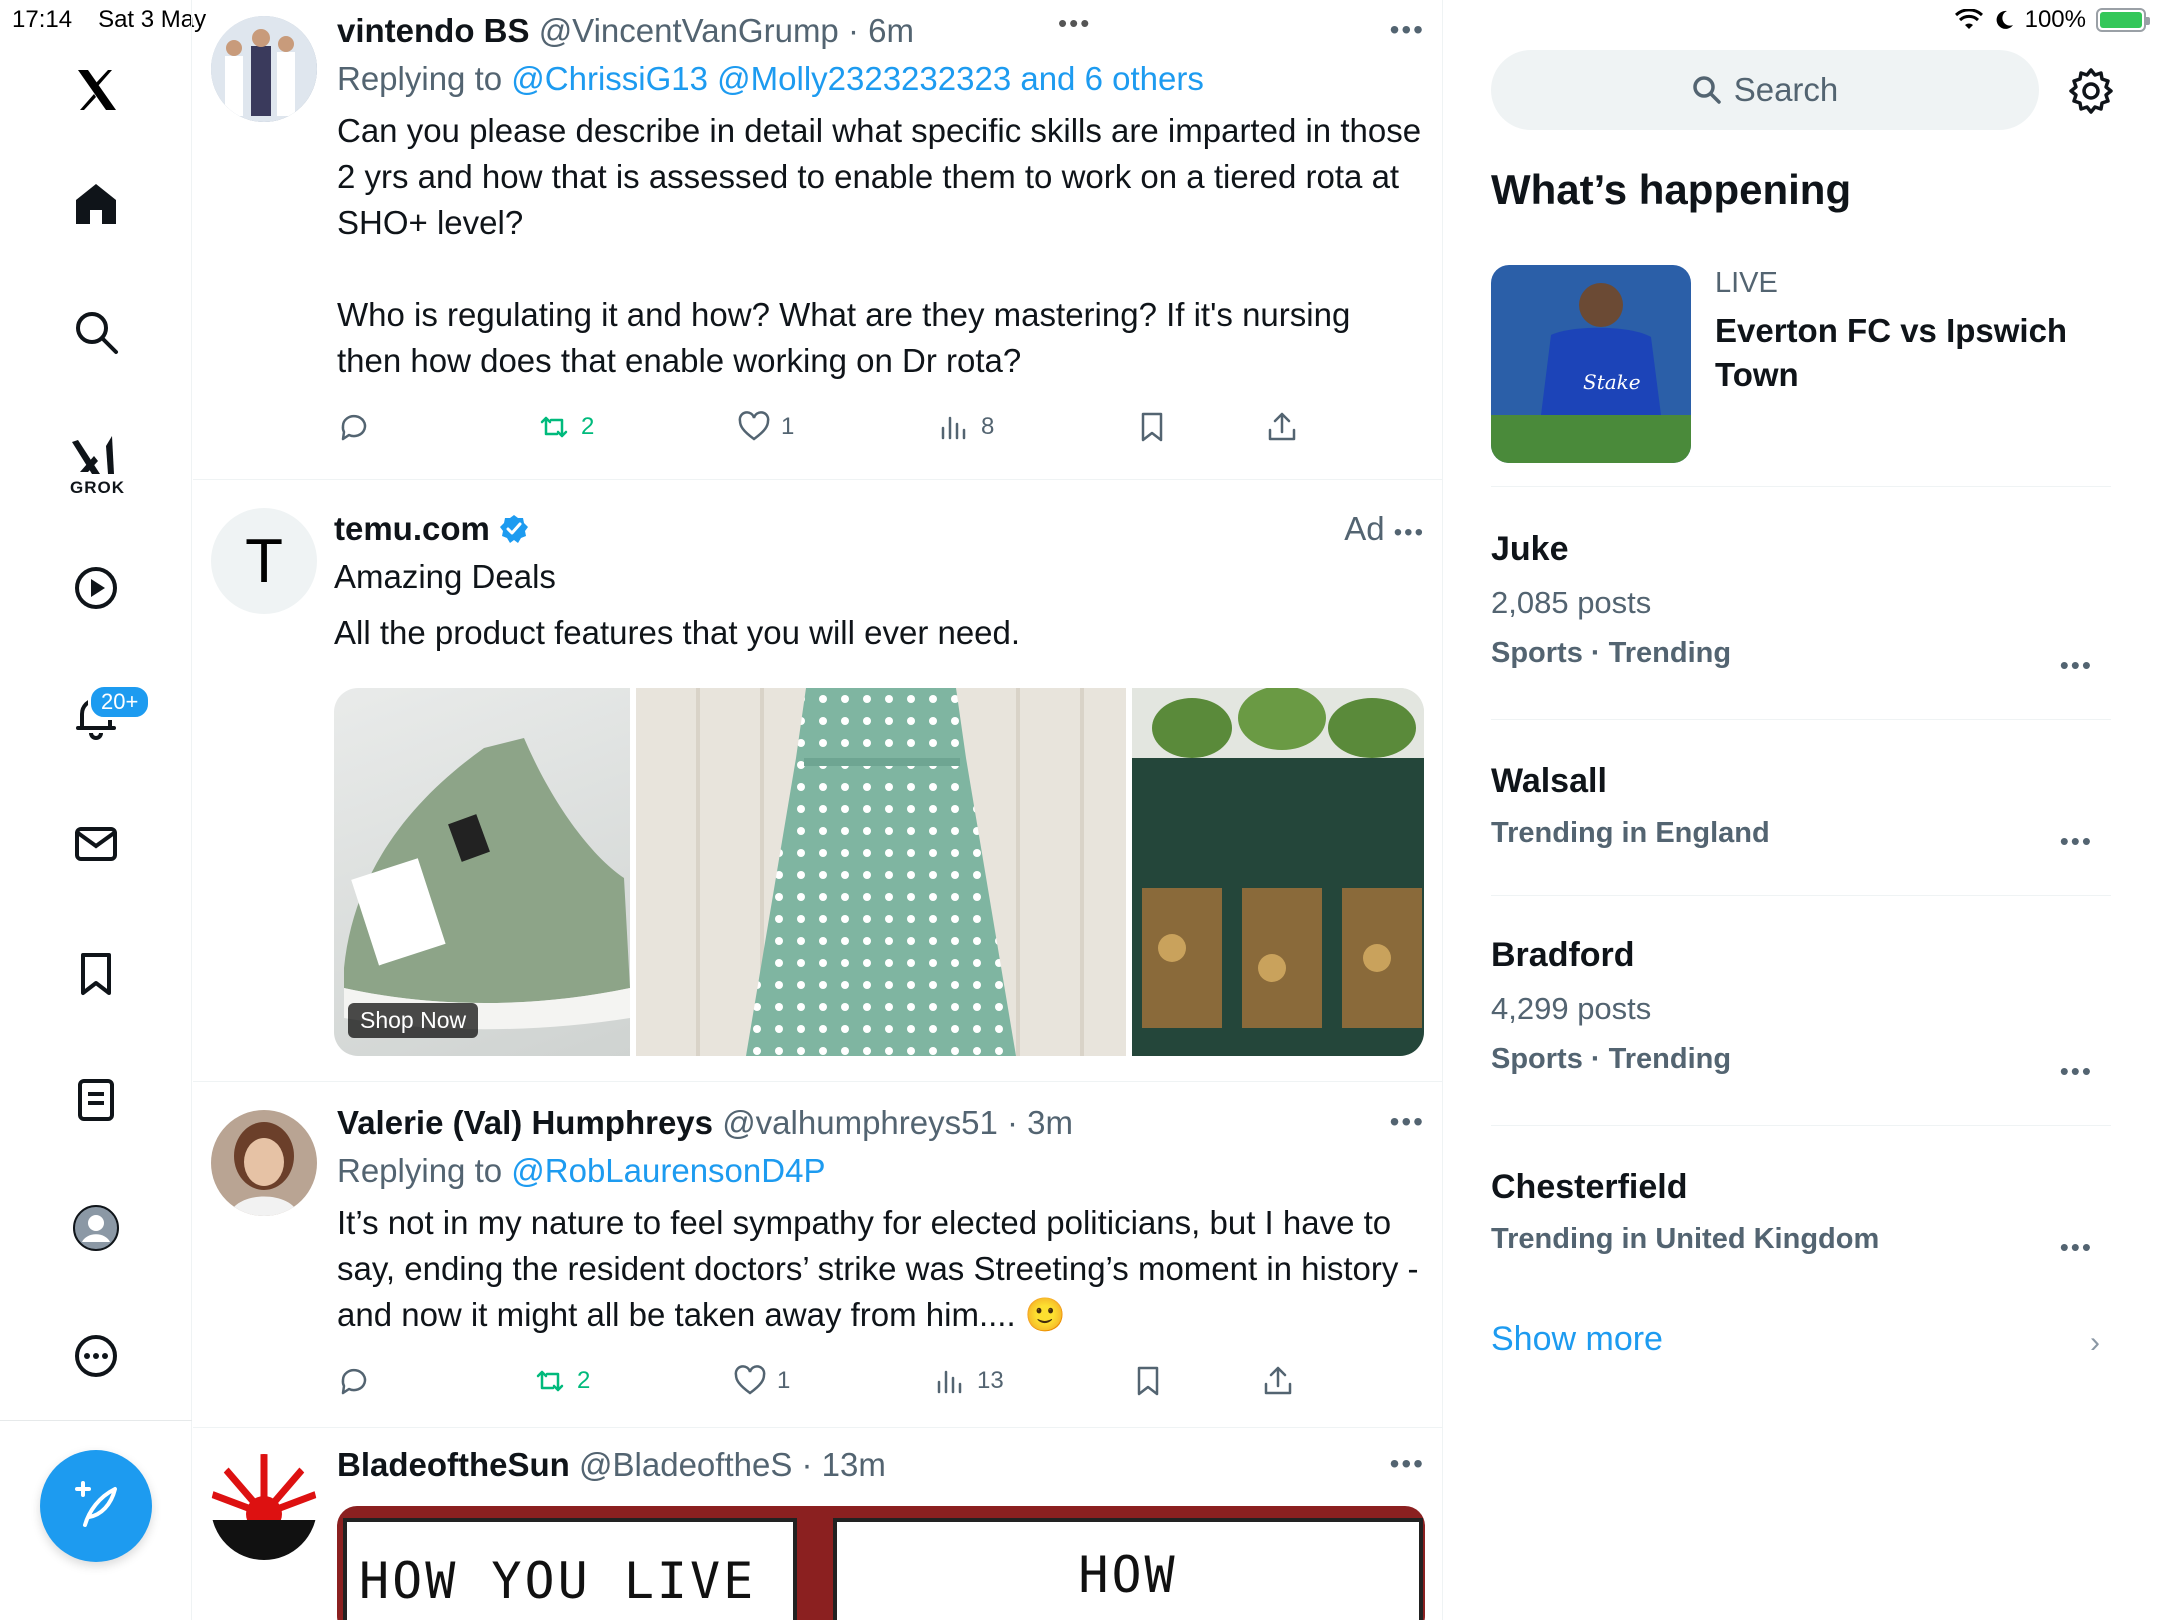 This screenshot has height=1620, width=2160. I want to click on repost-icon, so click(550, 1381).